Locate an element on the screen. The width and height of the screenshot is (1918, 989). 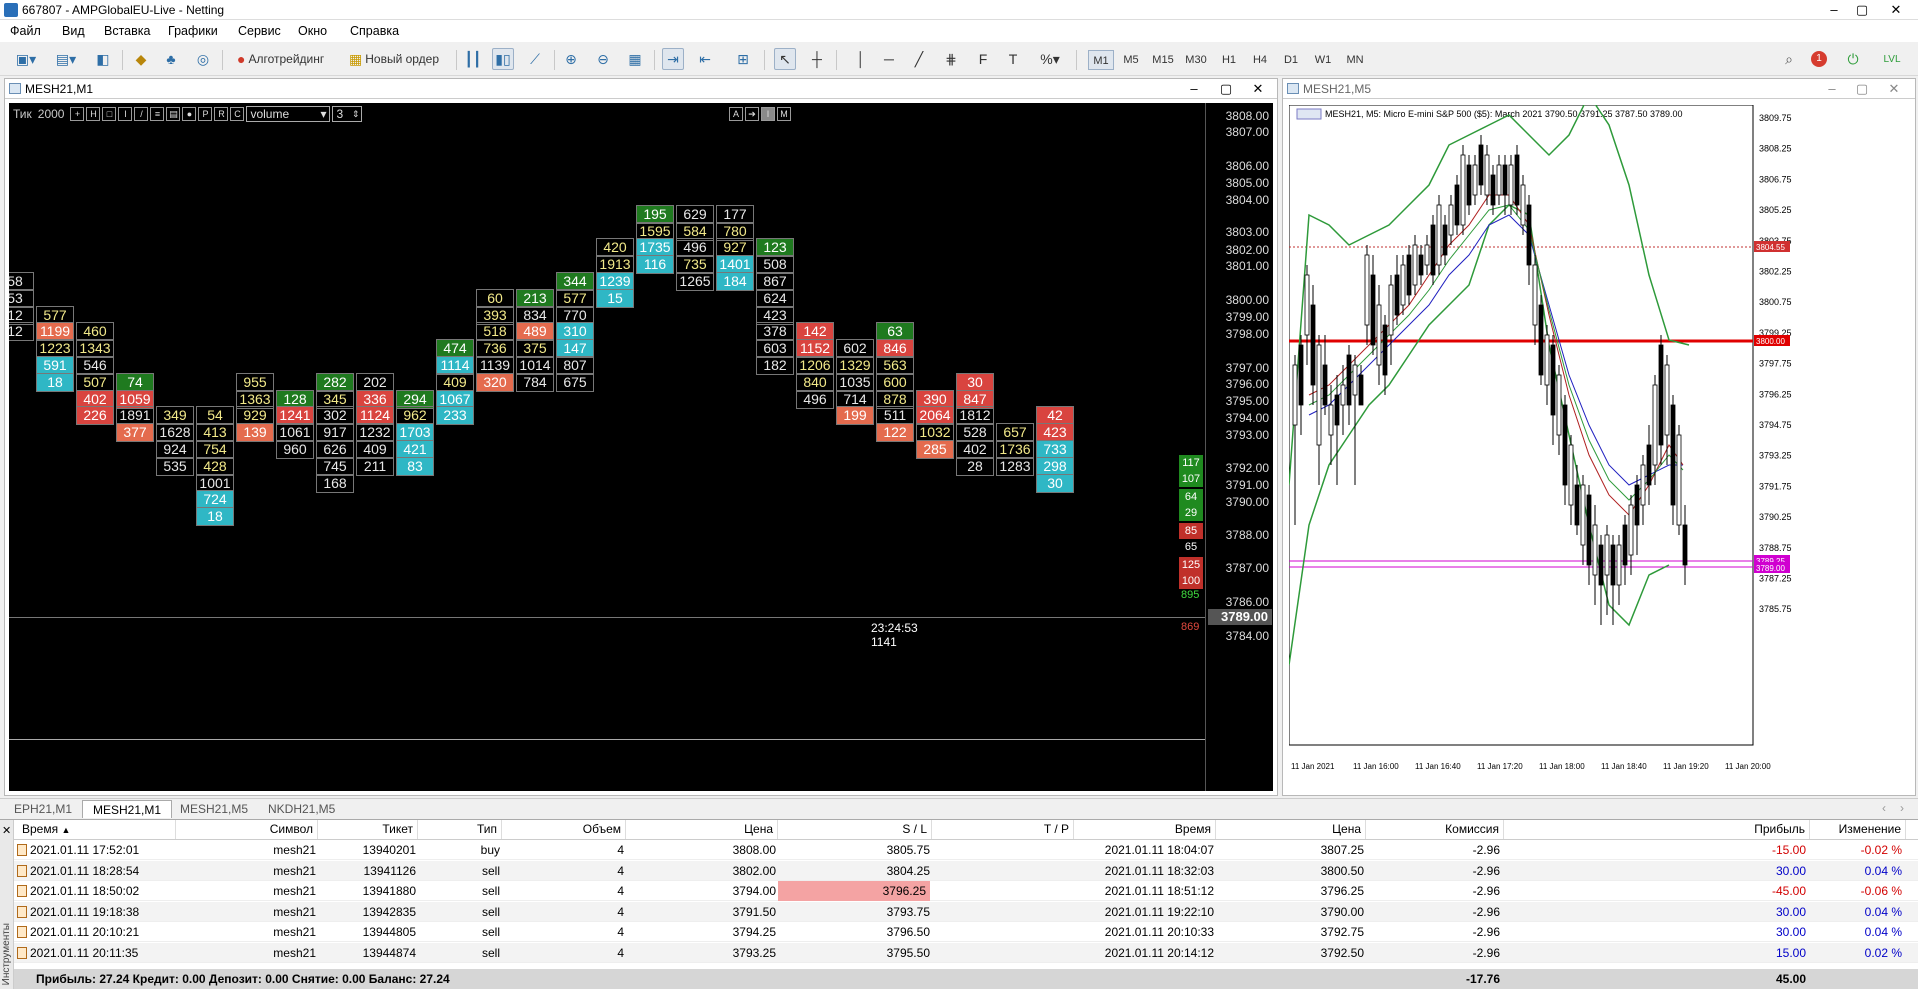
tab-mesh21-m5: MESH21,M5 is located at coordinates (214, 809).